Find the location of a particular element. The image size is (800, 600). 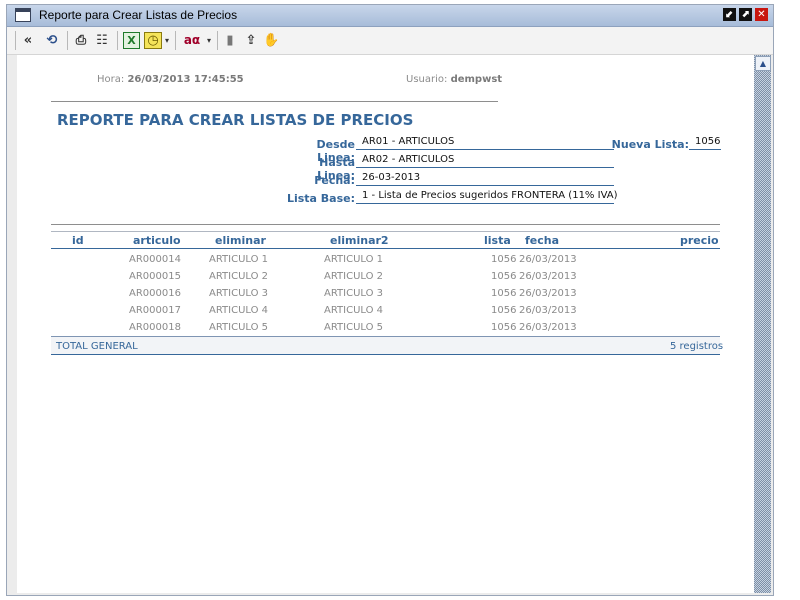

cell-eliminar: ARTICULO 5 is located at coordinates (239, 327).